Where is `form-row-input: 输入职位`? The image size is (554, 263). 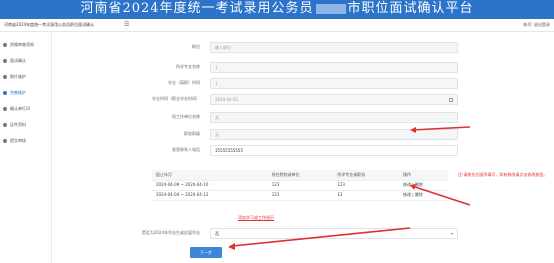
form-row-input: 输入职位 is located at coordinates (334, 47).